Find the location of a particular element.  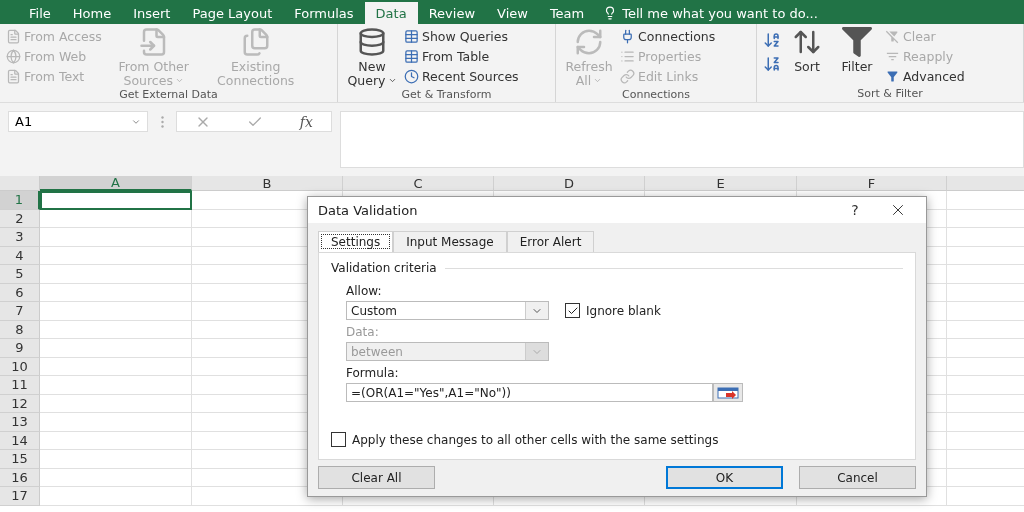

menu-tab: Insert is located at coordinates (152, 13).